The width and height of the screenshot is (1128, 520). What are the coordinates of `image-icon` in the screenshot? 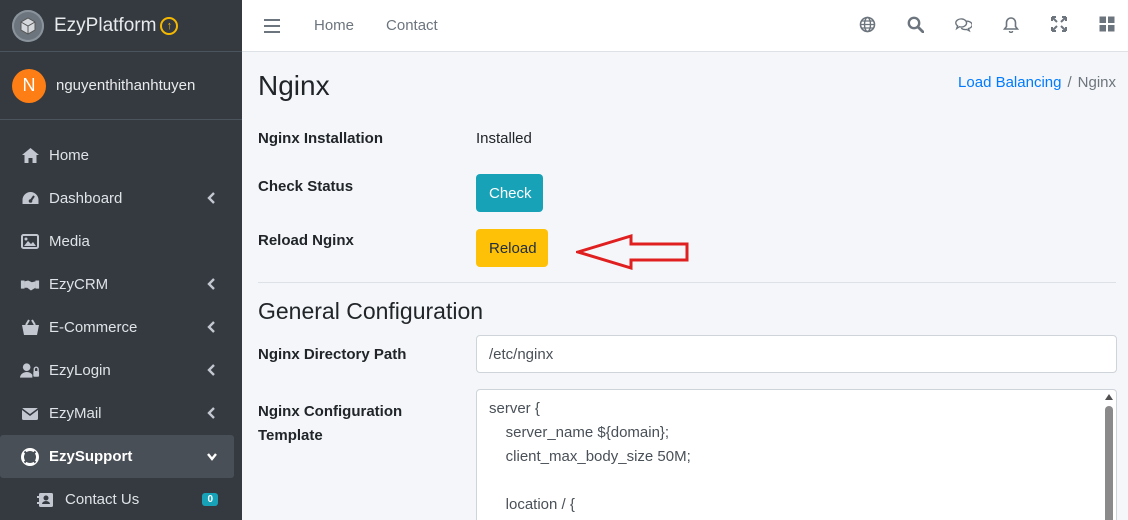 It's located at (30, 242).